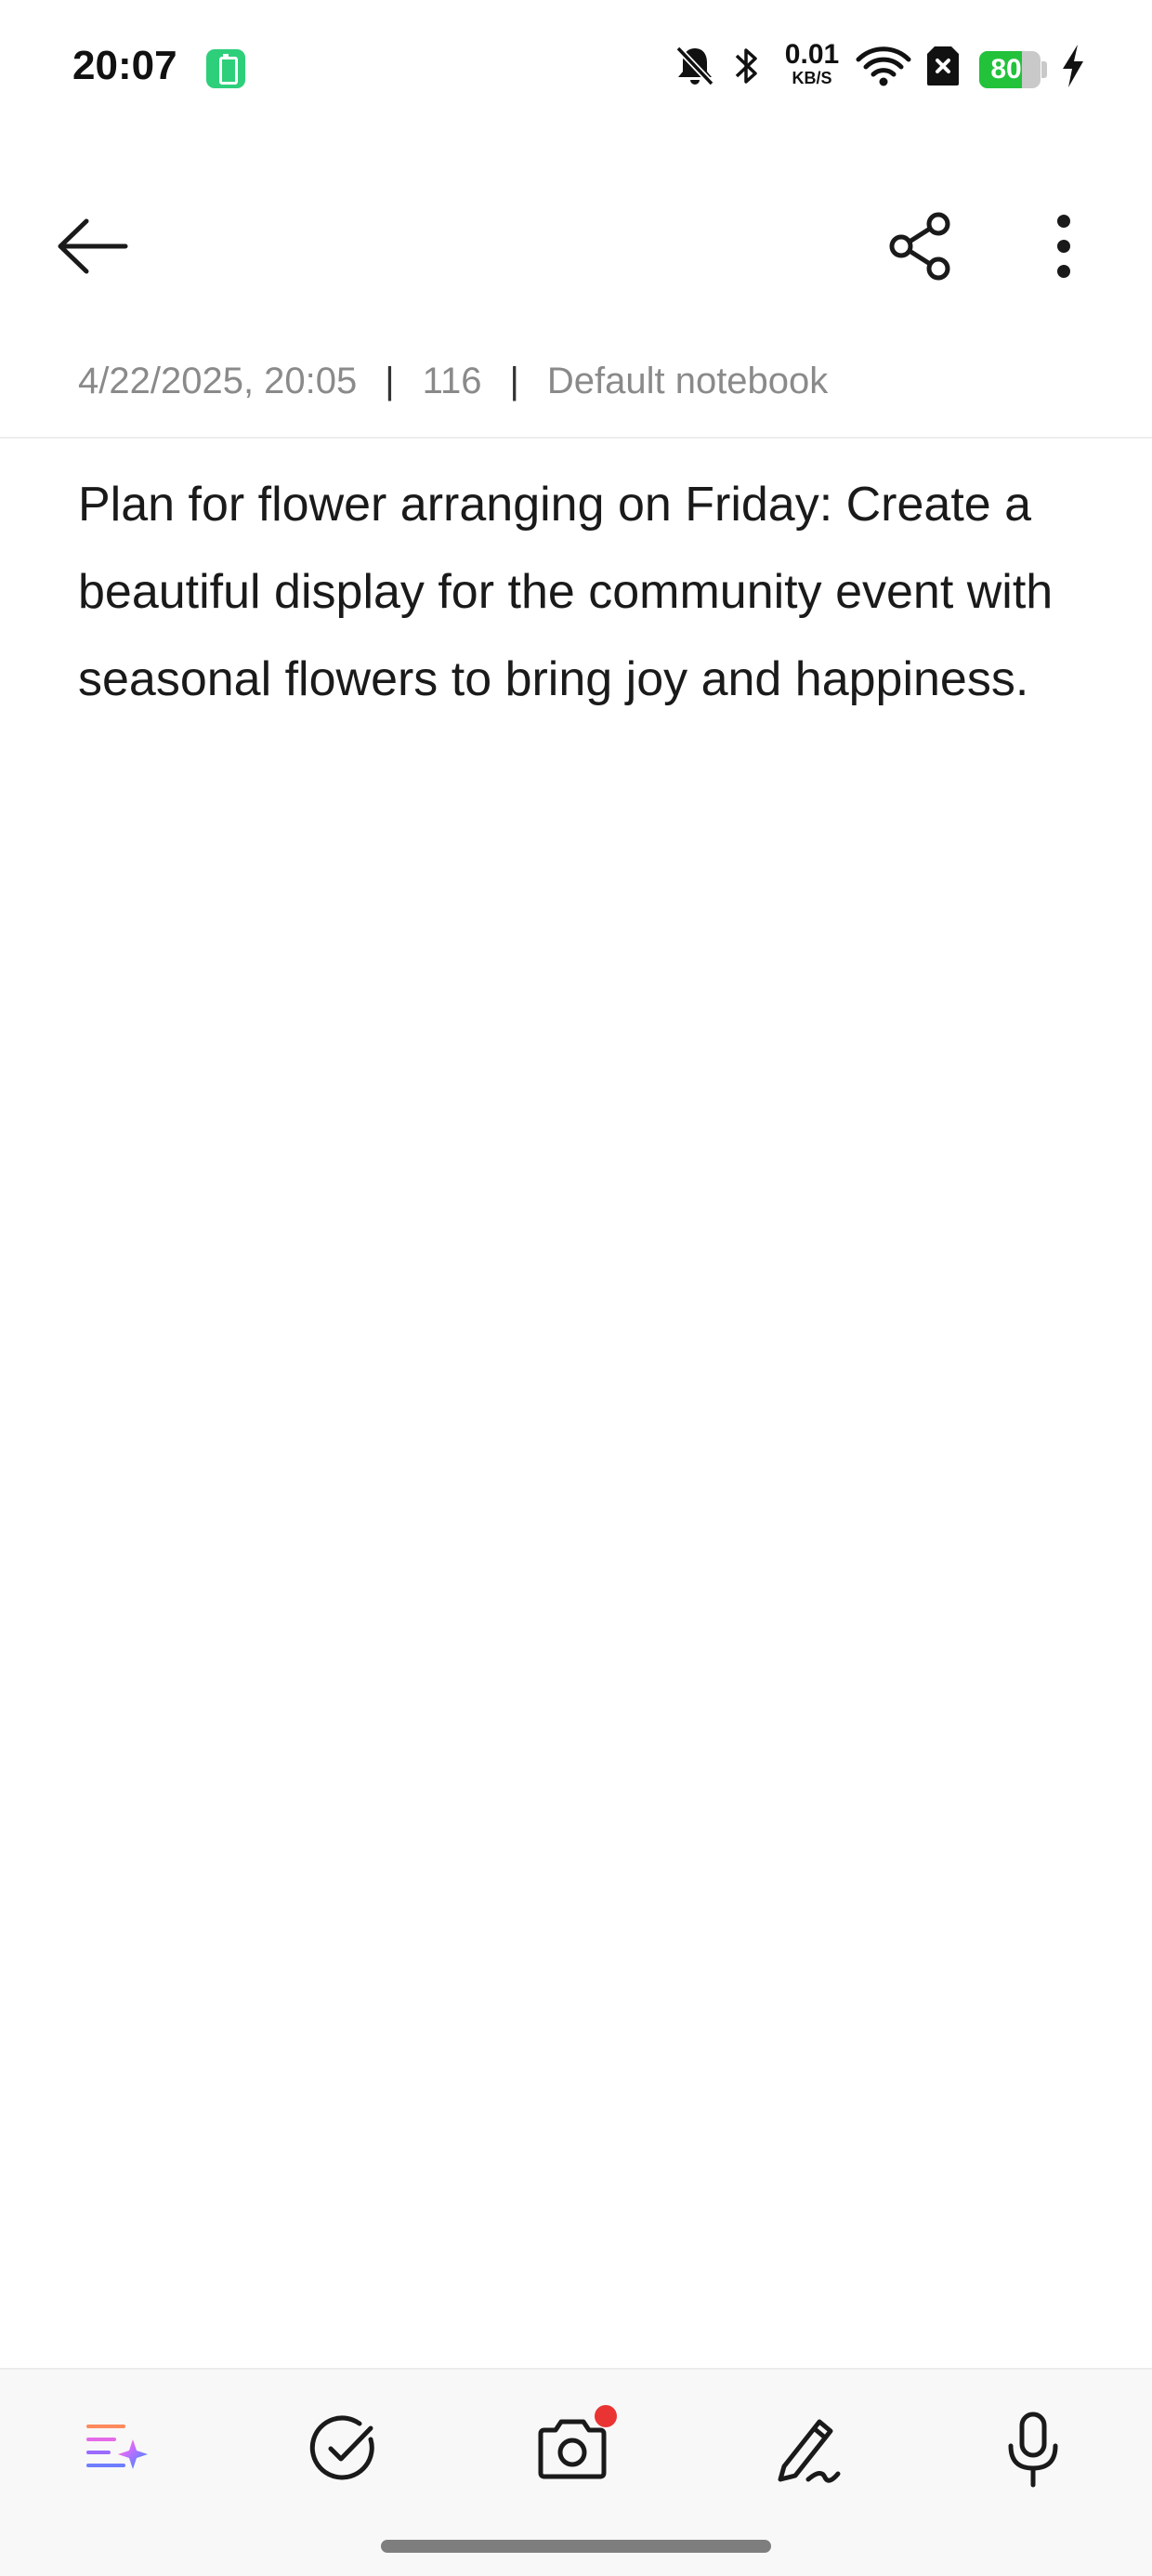 Image resolution: width=1152 pixels, height=2576 pixels. I want to click on ai-format-icon, so click(117, 2447).